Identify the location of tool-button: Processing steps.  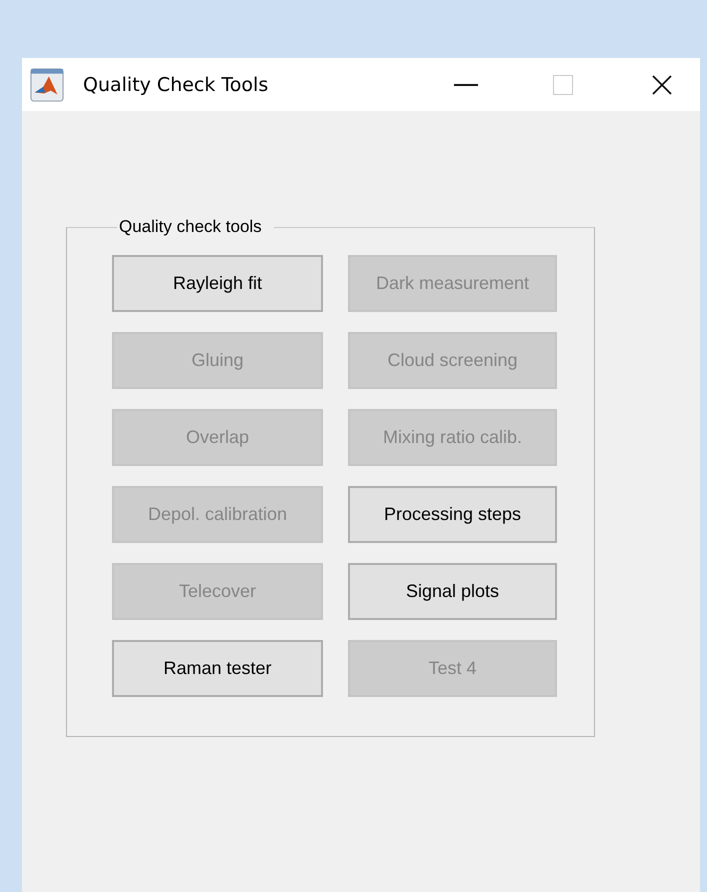
(452, 514).